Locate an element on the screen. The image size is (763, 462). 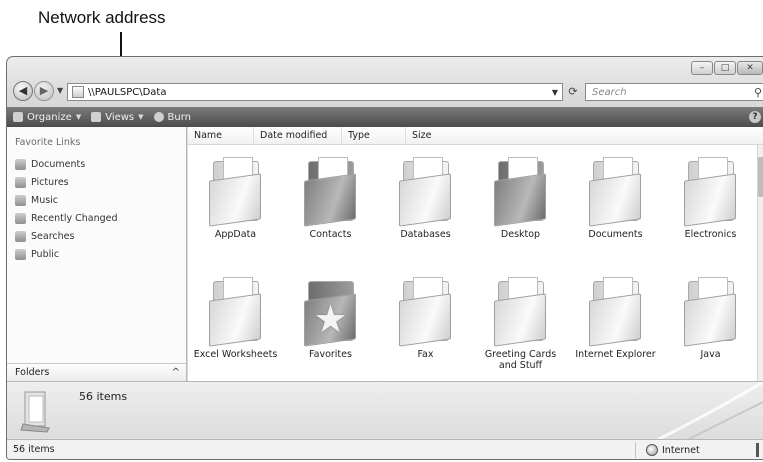
search-placeholder: Search is located at coordinates (609, 92).